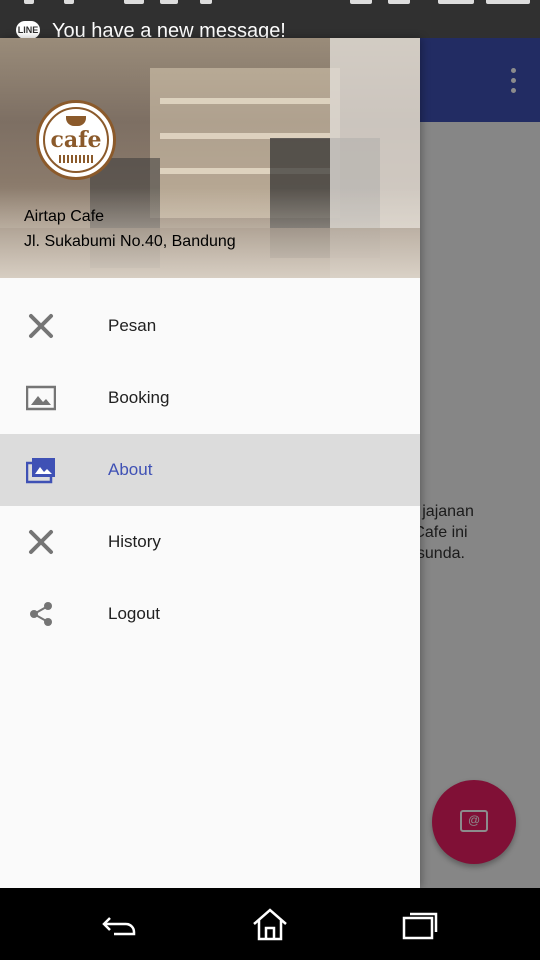  I want to click on menu-item-label: About, so click(130, 469).